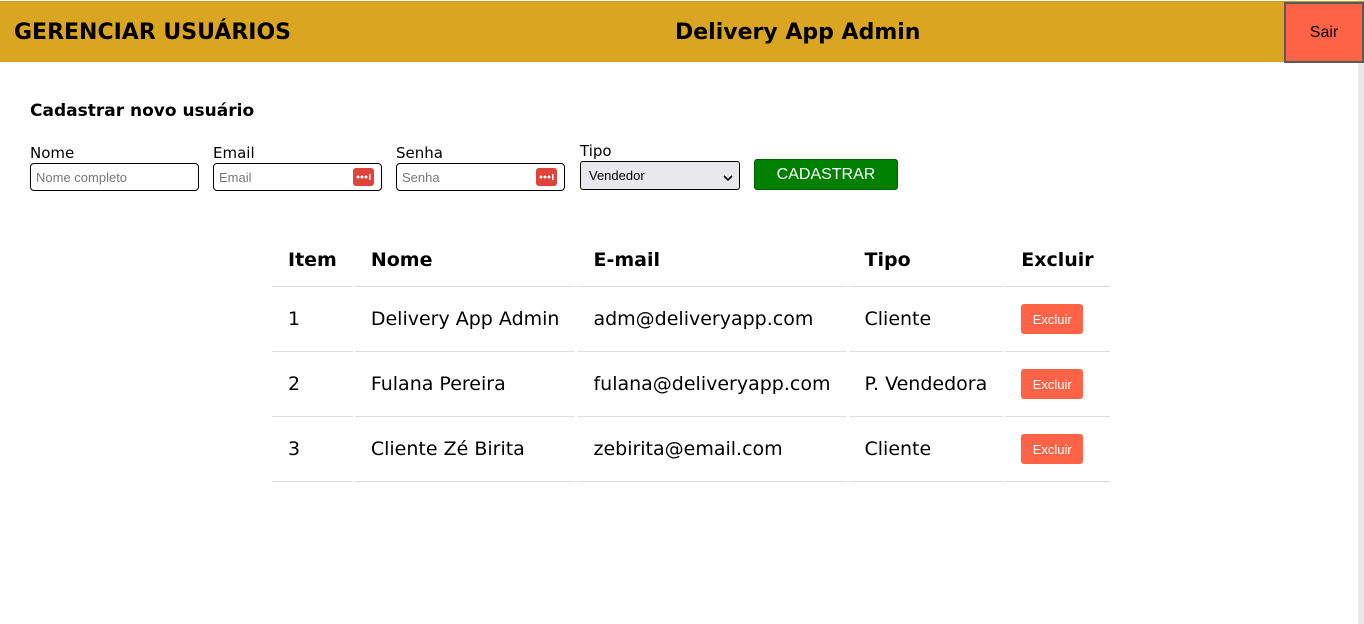 The width and height of the screenshot is (1364, 624). Describe the element at coordinates (660, 175) in the screenshot. I see `type-select: Vendedor` at that location.